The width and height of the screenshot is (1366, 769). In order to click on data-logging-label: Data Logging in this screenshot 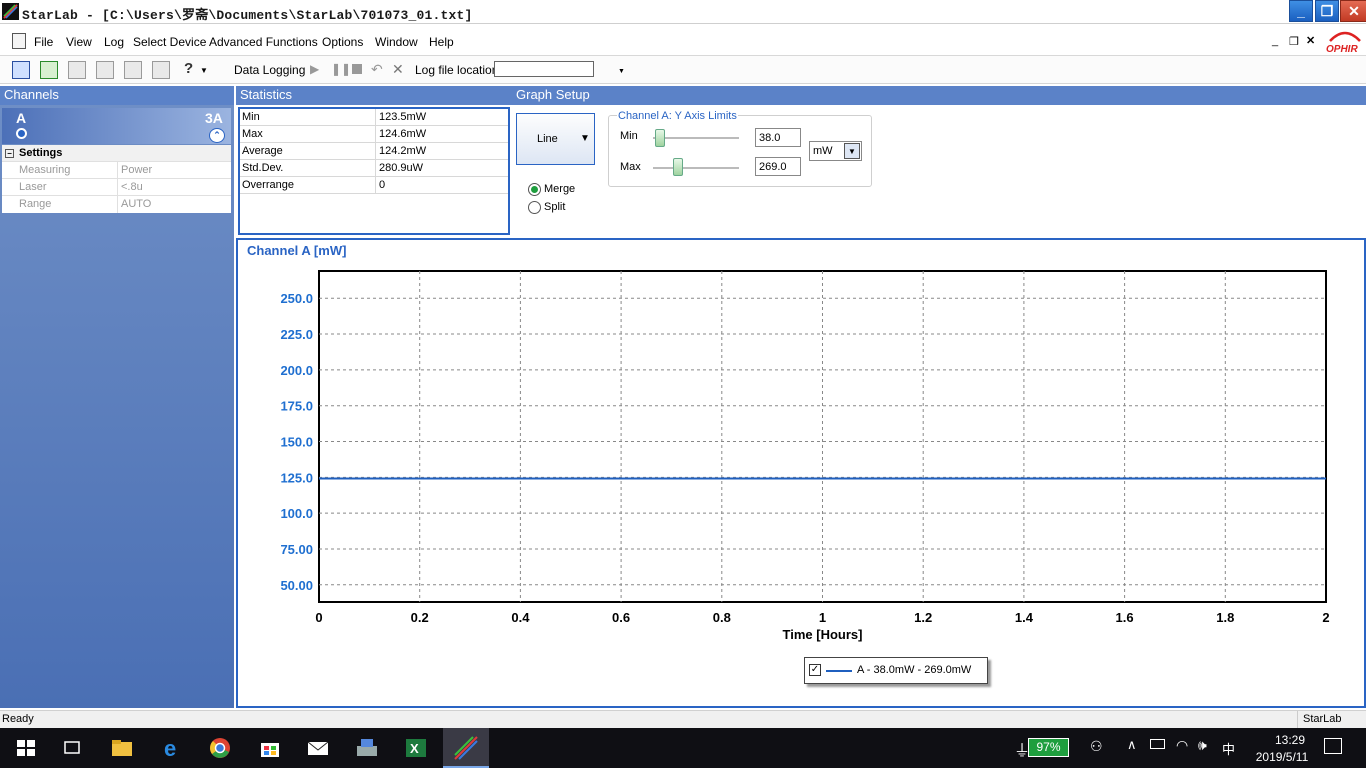, I will do `click(270, 70)`.